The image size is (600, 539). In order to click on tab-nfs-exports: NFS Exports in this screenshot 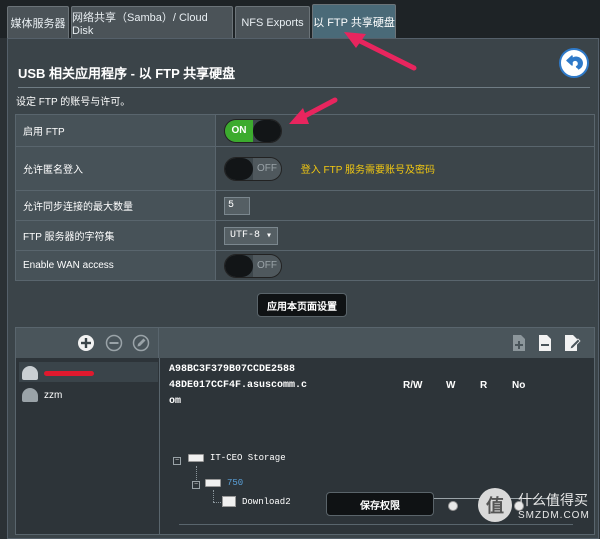, I will do `click(272, 22)`.